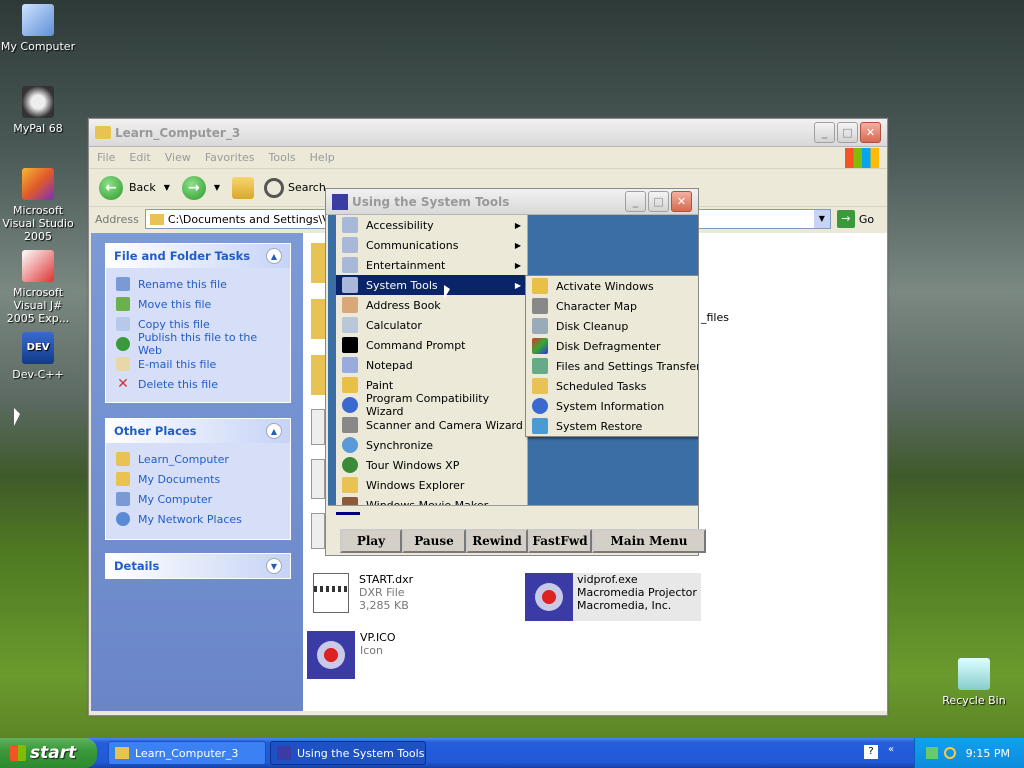 This screenshot has width=1024, height=768. Describe the element at coordinates (230, 157) in the screenshot. I see `menu-favorites: Favorites` at that location.